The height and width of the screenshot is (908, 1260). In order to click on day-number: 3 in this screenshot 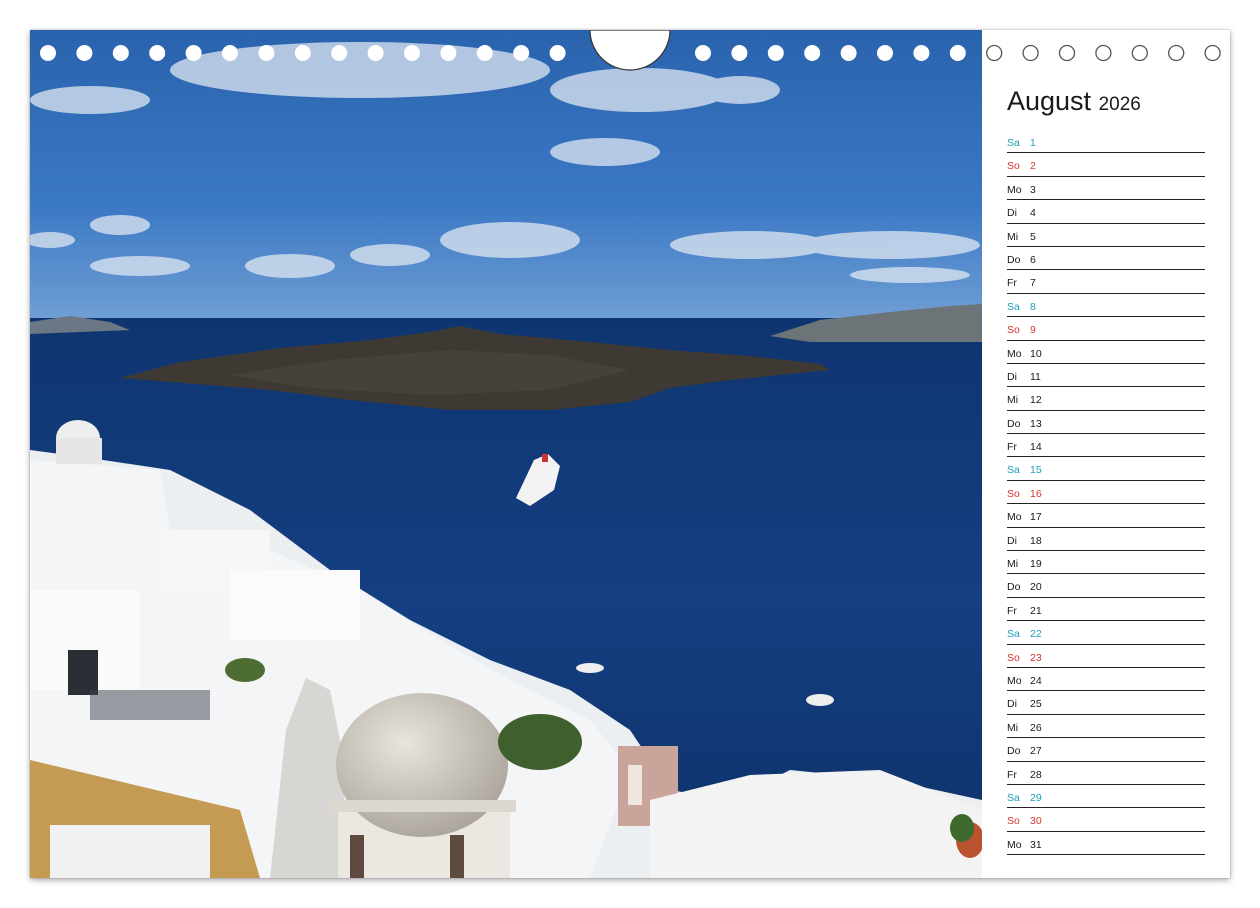, I will do `click(1033, 189)`.